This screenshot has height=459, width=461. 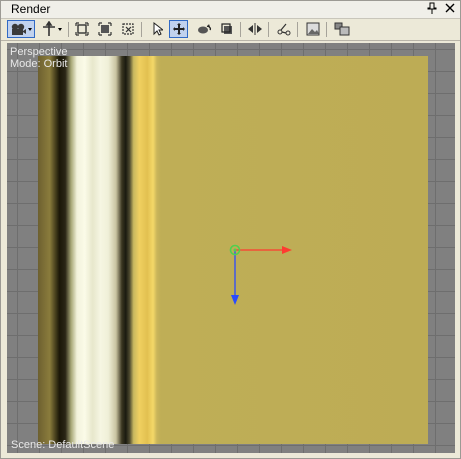 I want to click on scale-button, so click(x=226, y=29).